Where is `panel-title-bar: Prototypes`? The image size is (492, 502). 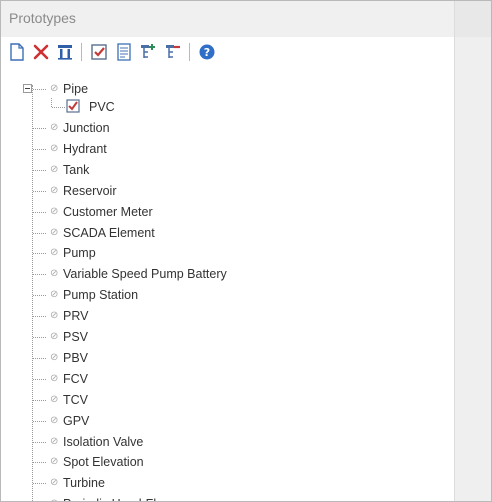
panel-title-bar: Prototypes is located at coordinates (246, 19).